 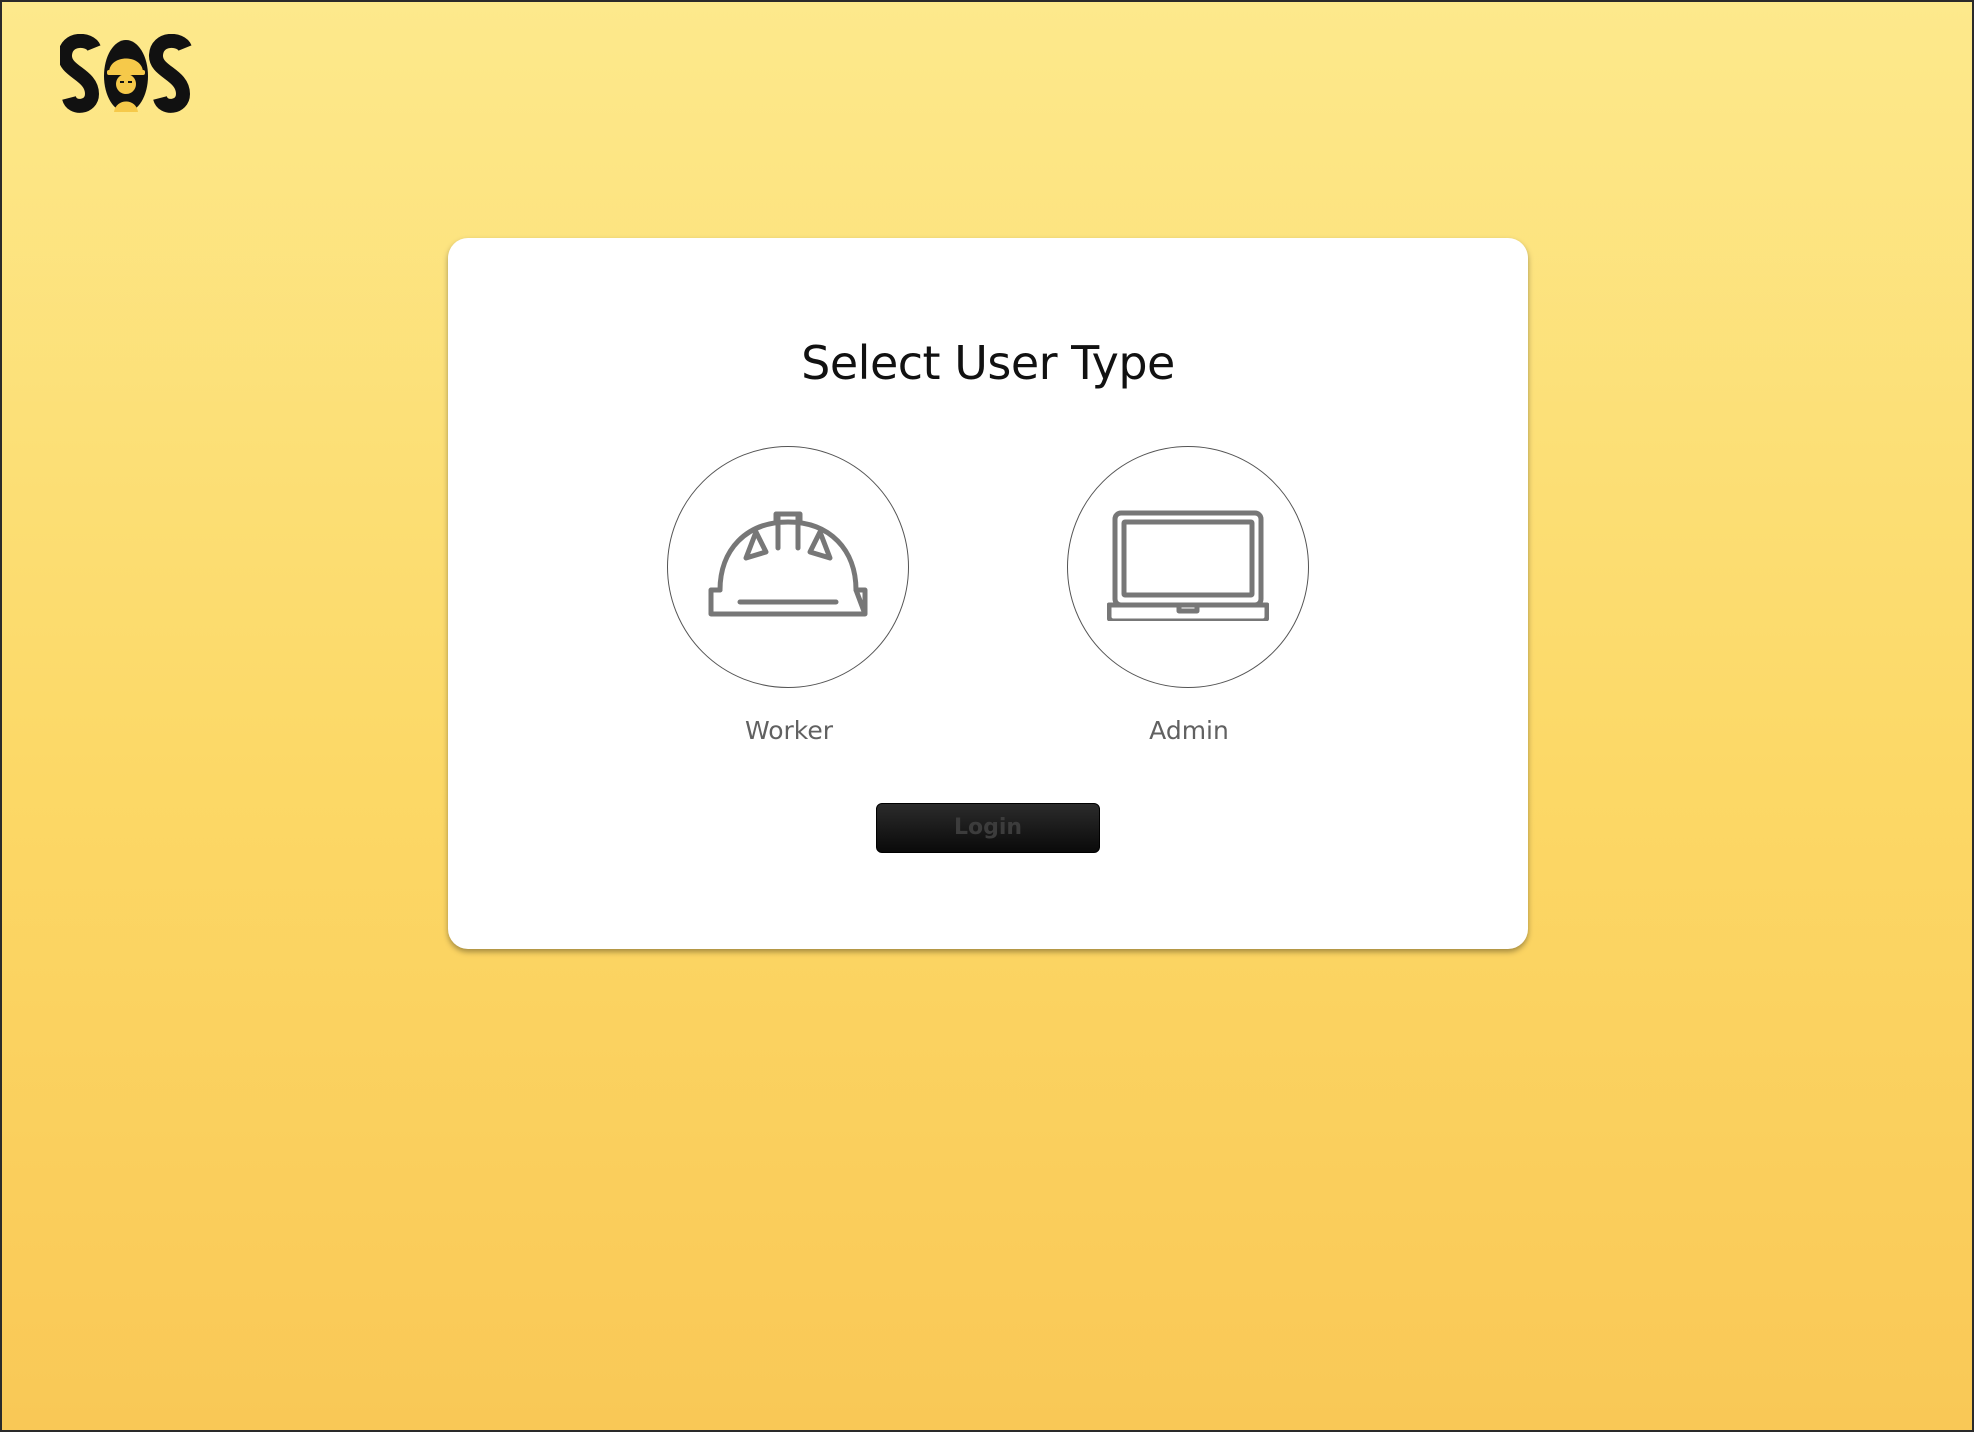 I want to click on admin-option-circle, so click(x=1188, y=567).